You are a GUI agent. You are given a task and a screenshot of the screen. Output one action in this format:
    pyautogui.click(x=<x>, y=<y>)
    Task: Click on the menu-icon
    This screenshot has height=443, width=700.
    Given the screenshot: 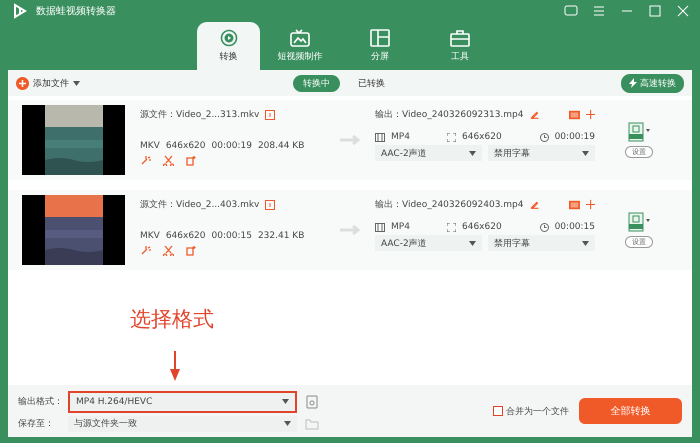 What is the action you would take?
    pyautogui.click(x=599, y=11)
    